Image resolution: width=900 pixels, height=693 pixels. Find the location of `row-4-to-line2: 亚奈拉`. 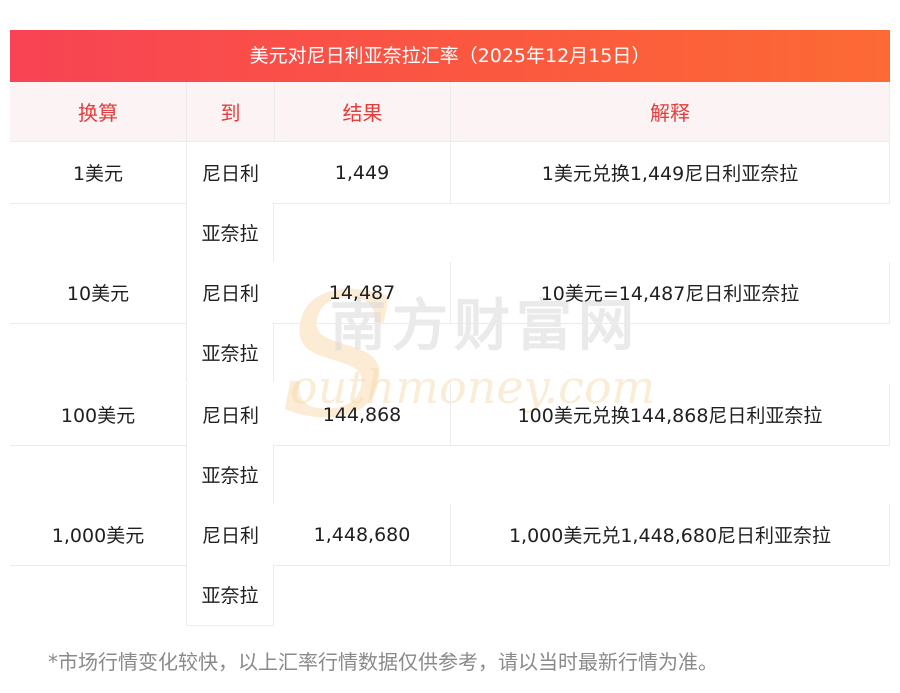

row-4-to-line2: 亚奈拉 is located at coordinates (230, 595).